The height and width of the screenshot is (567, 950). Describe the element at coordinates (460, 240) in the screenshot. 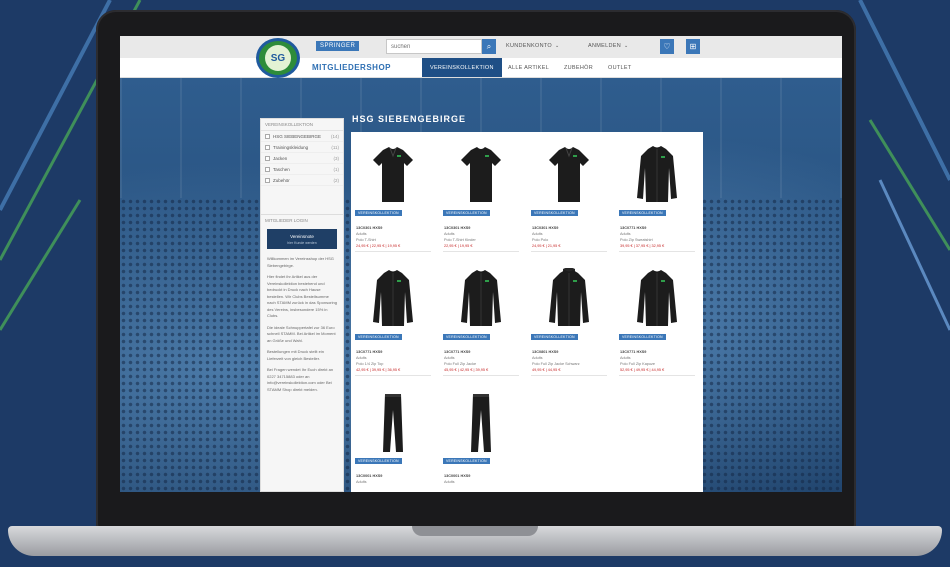

I see `product-name: Polo T-Shirt Kinder` at that location.